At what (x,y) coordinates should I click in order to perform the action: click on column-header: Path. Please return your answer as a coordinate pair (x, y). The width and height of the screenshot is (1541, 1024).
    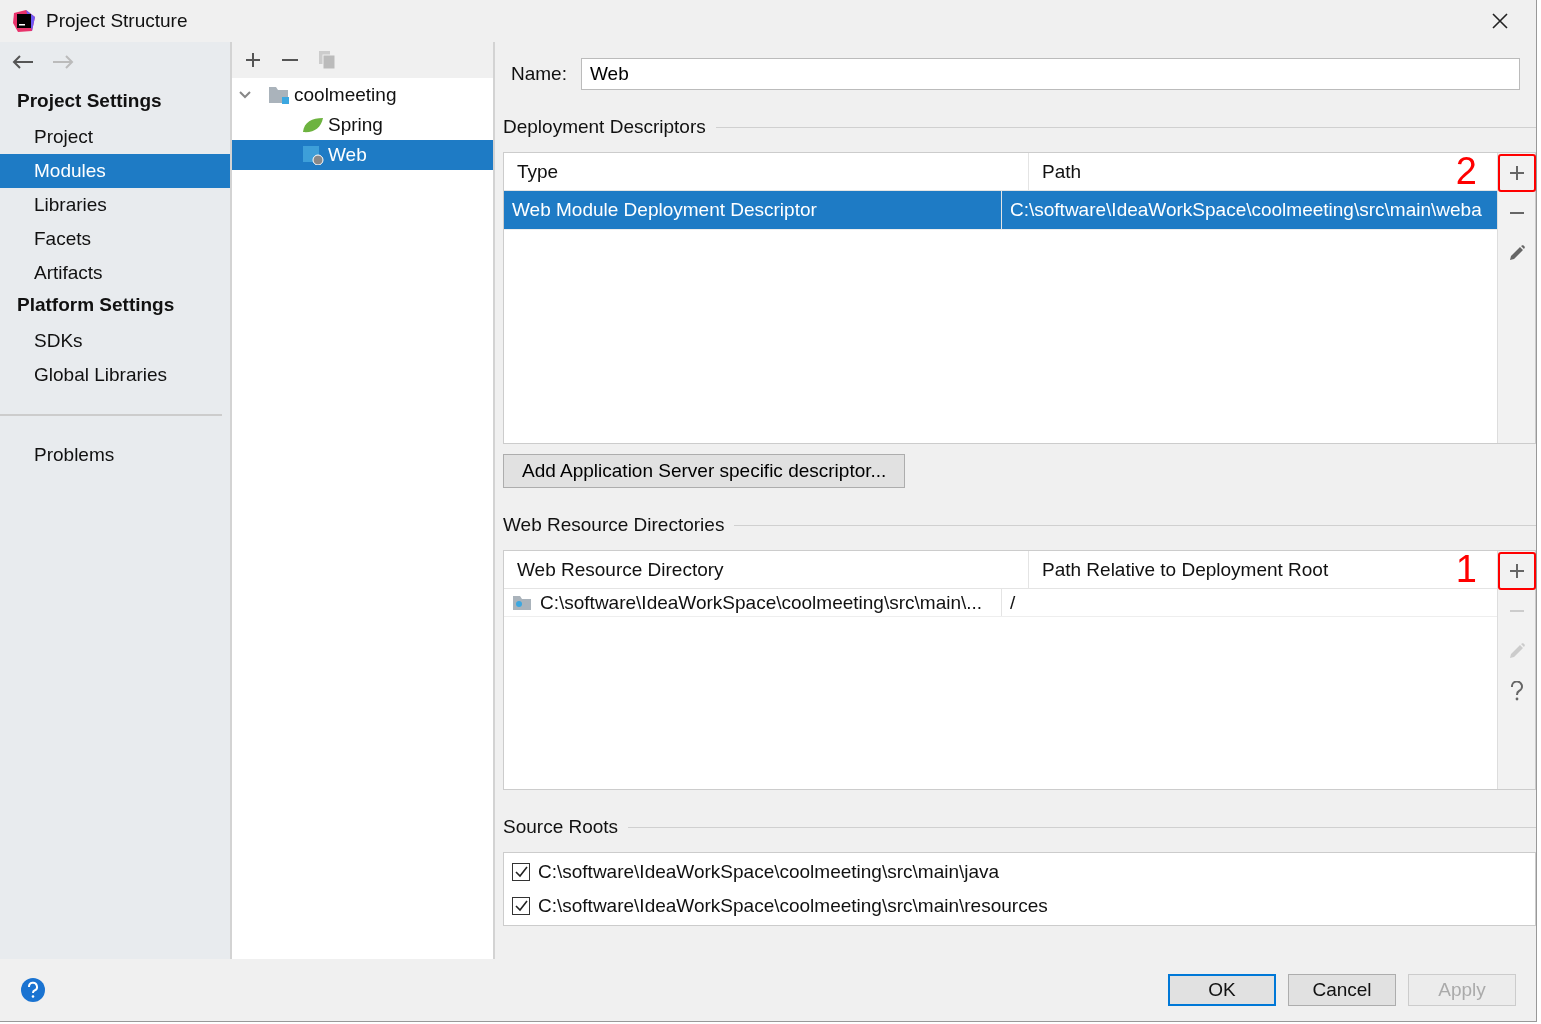
    Looking at the image, I should click on (1242, 171).